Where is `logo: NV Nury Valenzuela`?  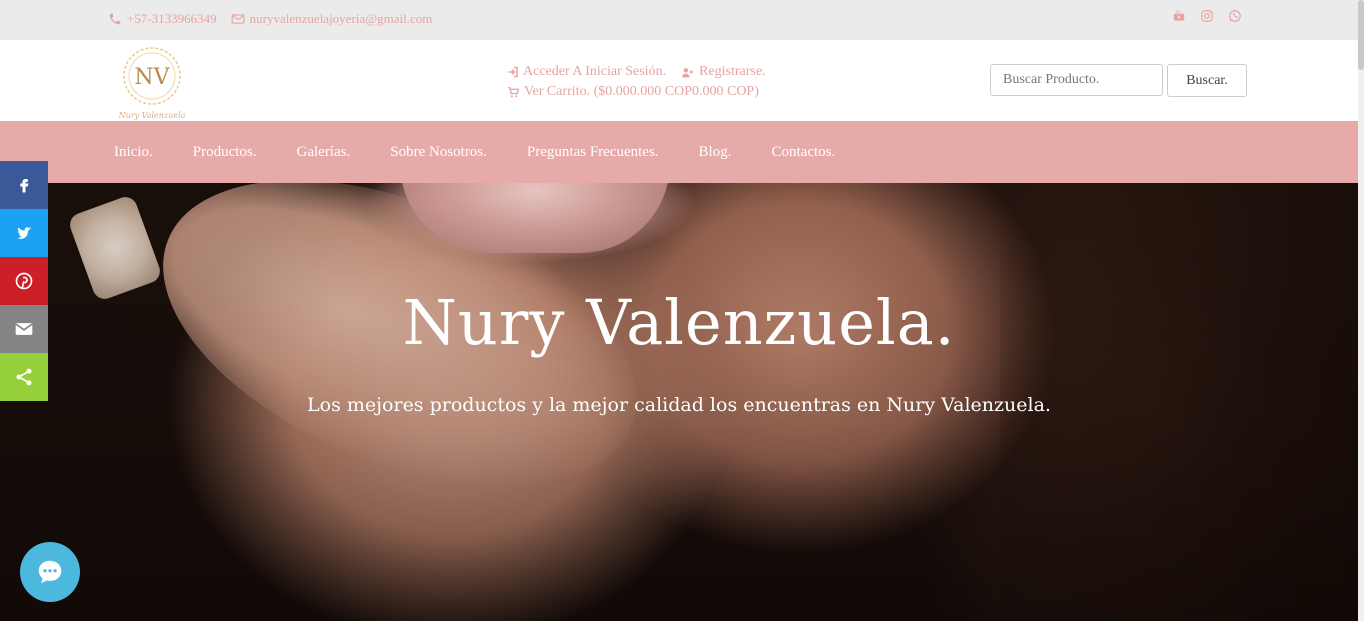 logo: NV Nury Valenzuela is located at coordinates (152, 82).